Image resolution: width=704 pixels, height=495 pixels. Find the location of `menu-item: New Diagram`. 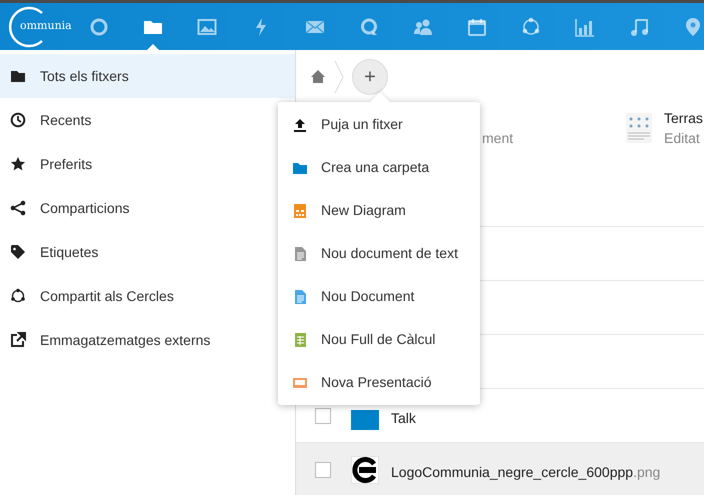

menu-item: New Diagram is located at coordinates (379, 210).